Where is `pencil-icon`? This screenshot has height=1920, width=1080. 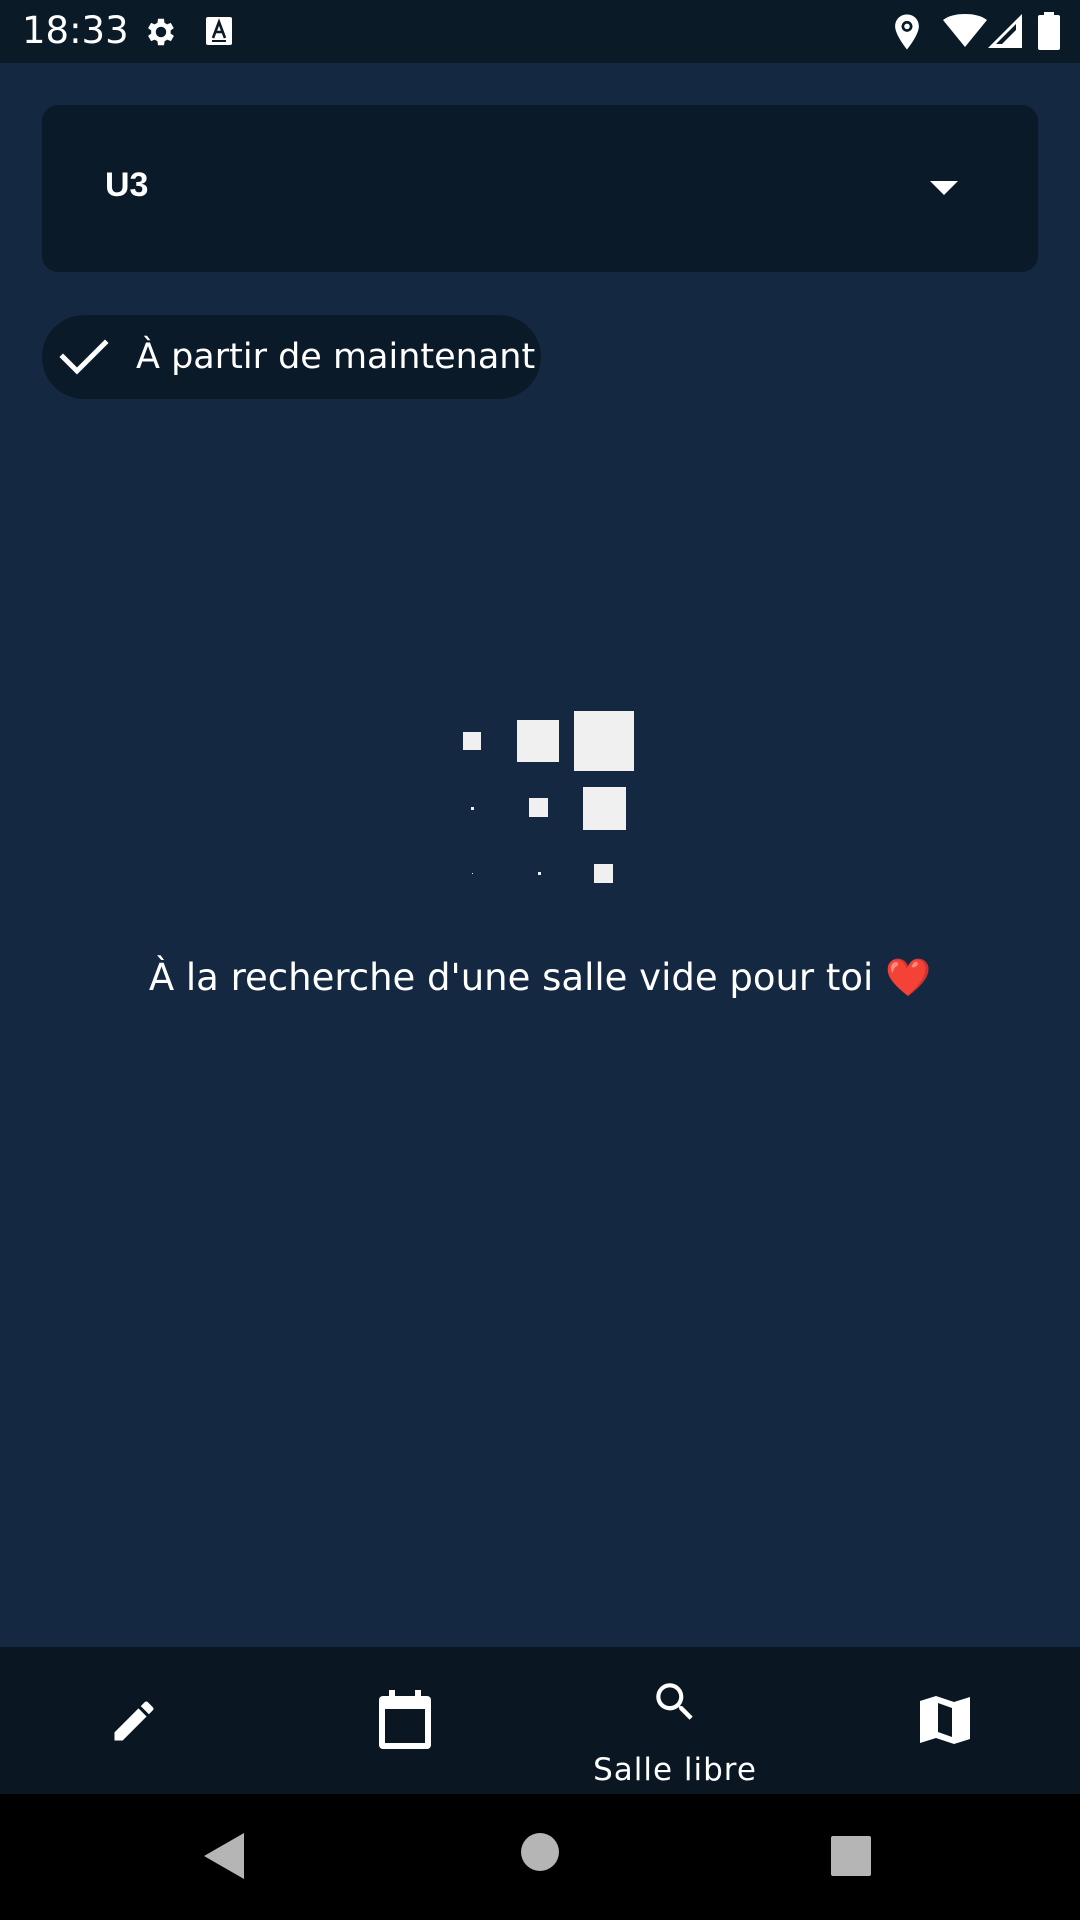 pencil-icon is located at coordinates (134, 1721).